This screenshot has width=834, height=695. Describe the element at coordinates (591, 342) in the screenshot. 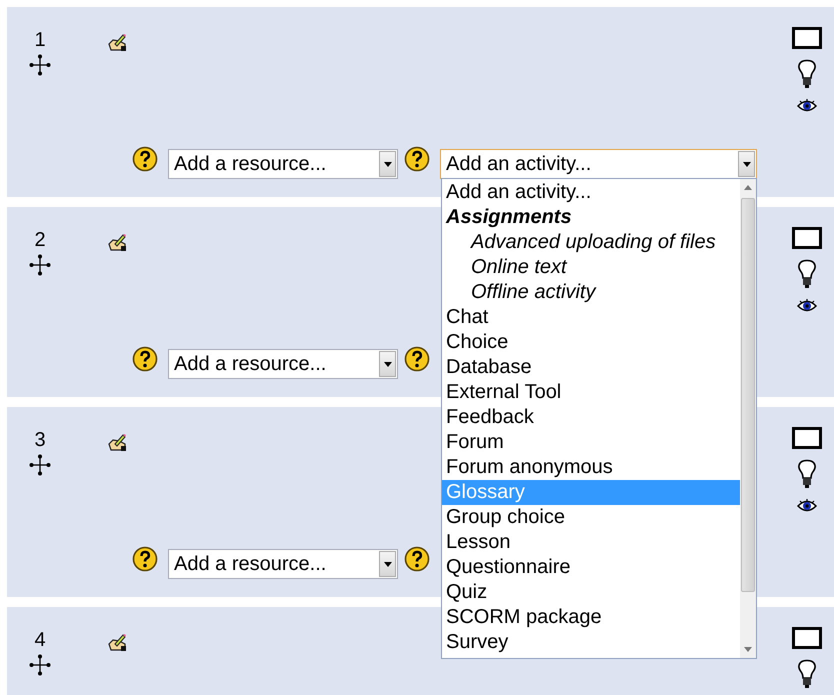

I see `activity-option: Choice` at that location.